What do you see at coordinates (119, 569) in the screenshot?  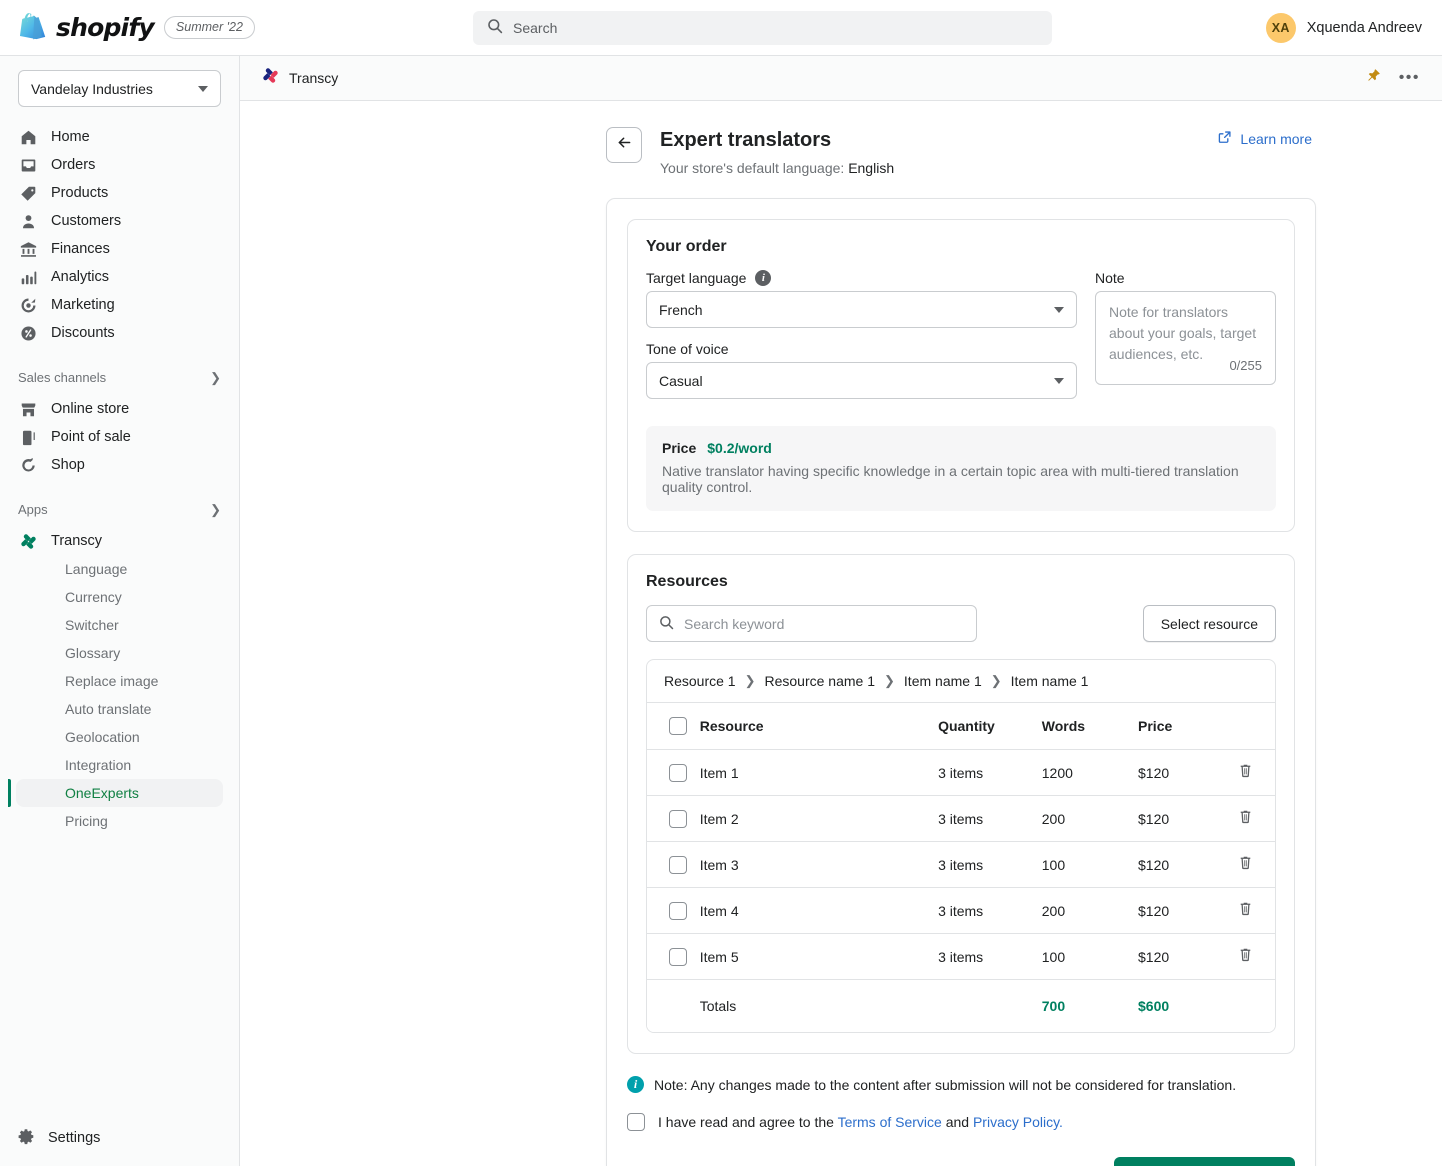 I see `sidebar-item-language: Language` at bounding box center [119, 569].